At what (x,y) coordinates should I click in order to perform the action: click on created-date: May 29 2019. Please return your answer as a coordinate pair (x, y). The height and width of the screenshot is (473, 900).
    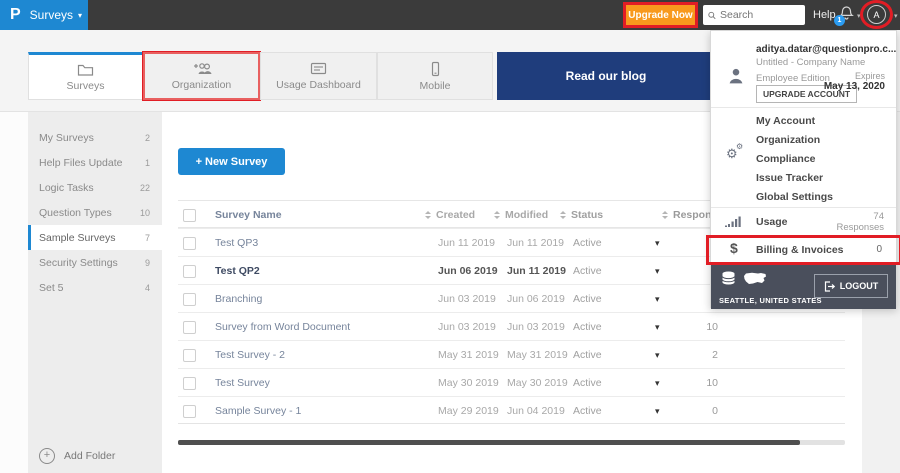
    Looking at the image, I should click on (468, 411).